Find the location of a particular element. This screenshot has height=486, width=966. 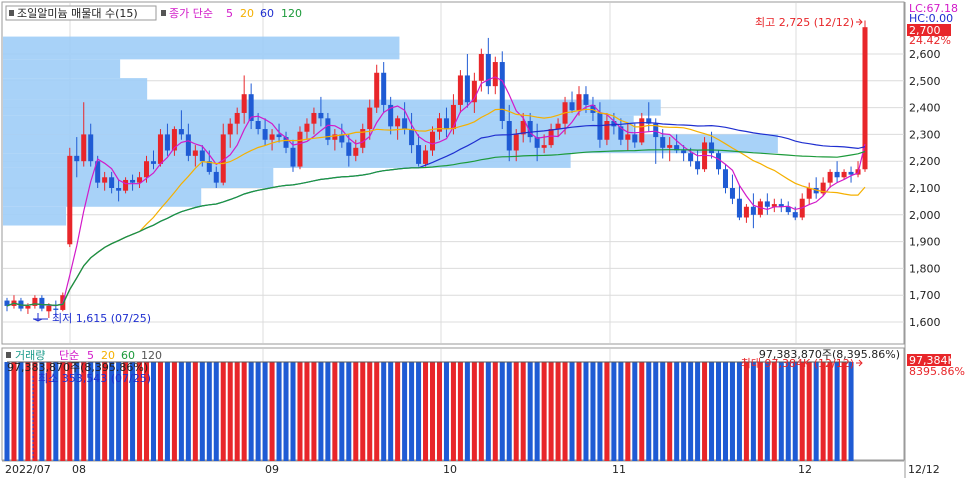

price-axis-label: 1,800 is located at coordinates (925, 268).